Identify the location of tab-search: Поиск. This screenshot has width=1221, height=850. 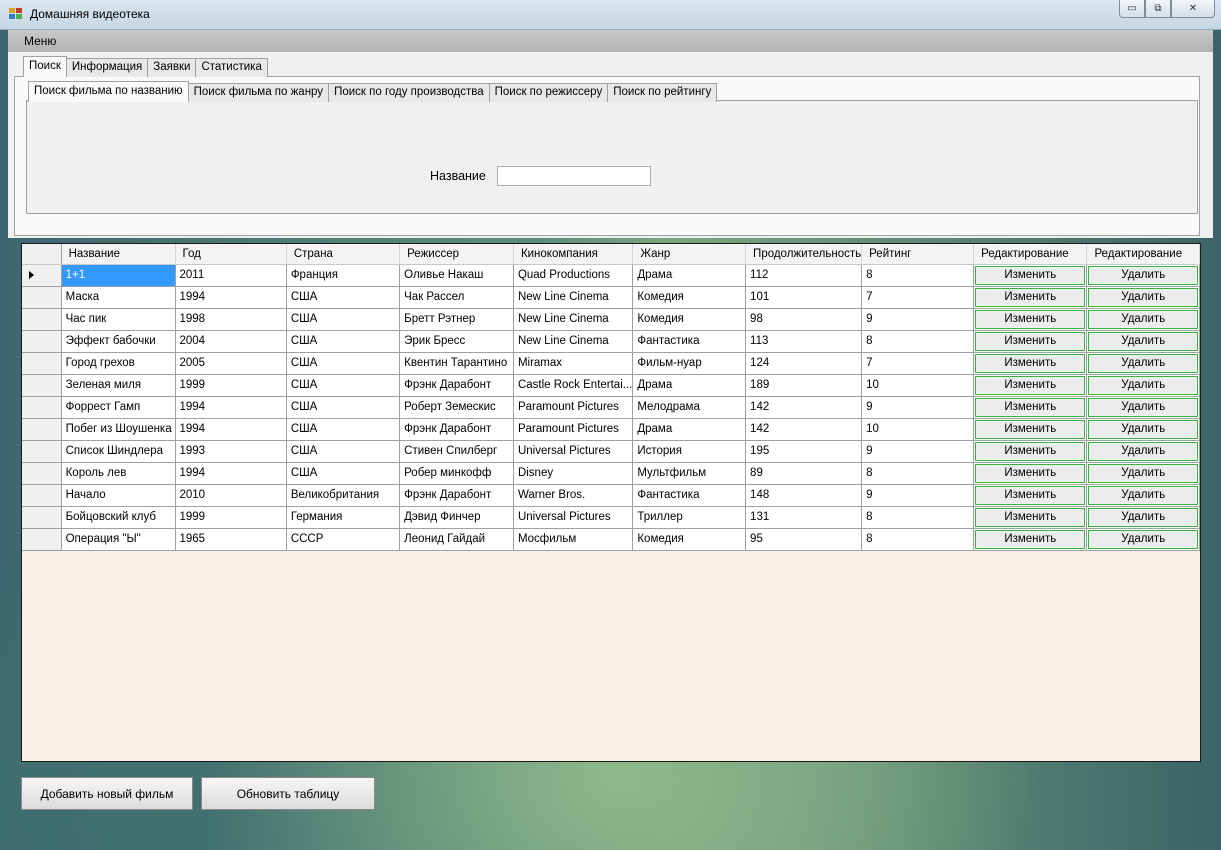
(45, 66).